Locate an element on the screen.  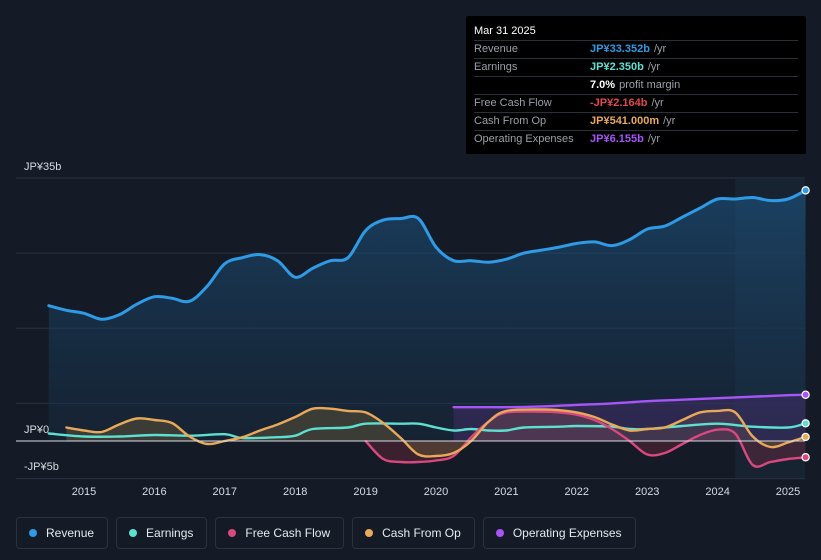
tooltip-row: 7.0% profit margin is located at coordinates (636, 85).